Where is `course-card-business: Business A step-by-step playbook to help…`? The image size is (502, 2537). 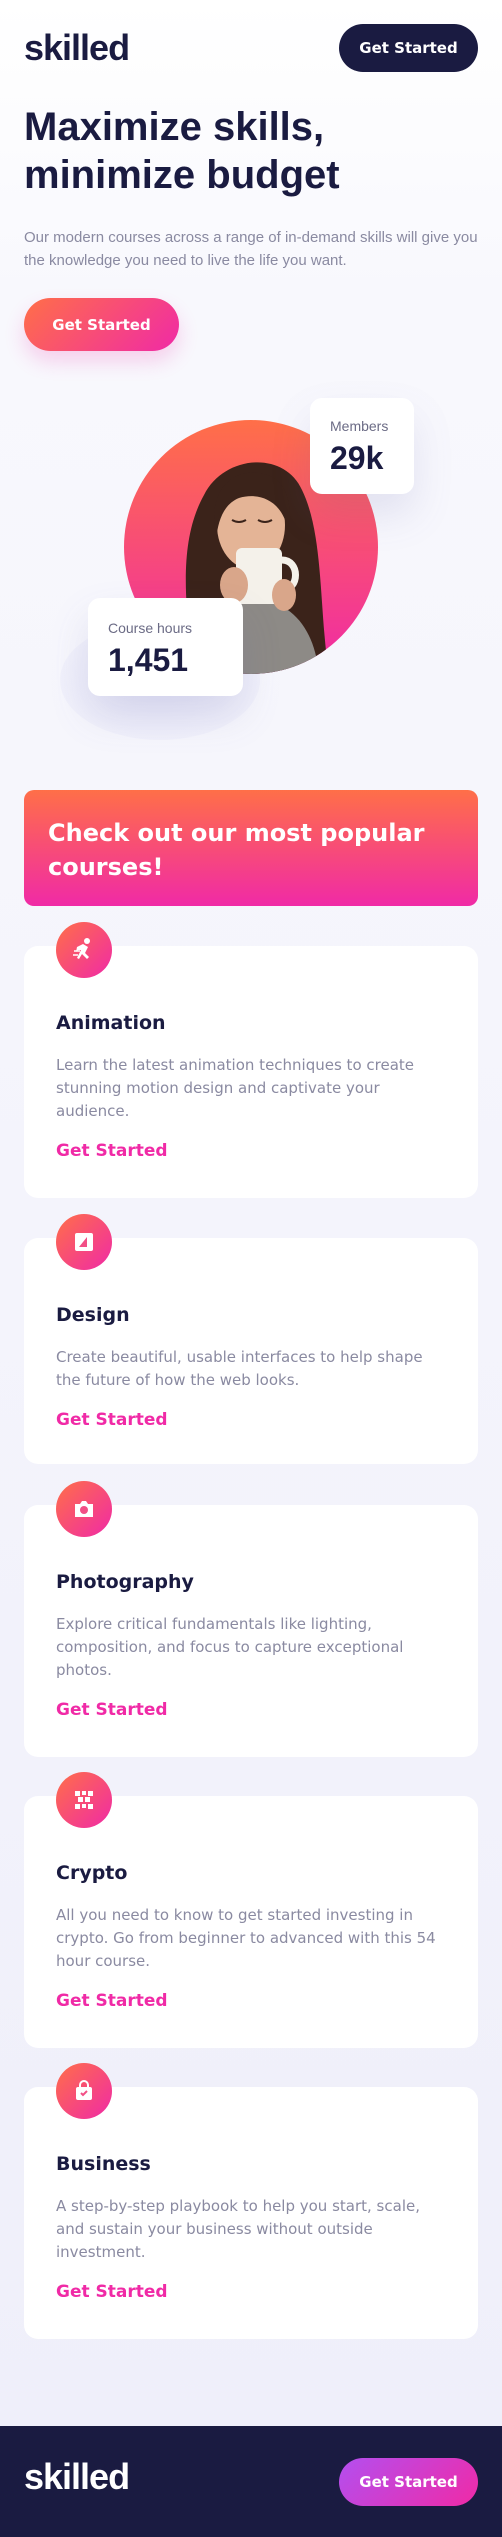 course-card-business: Business A step-by-step playbook to help… is located at coordinates (251, 2201).